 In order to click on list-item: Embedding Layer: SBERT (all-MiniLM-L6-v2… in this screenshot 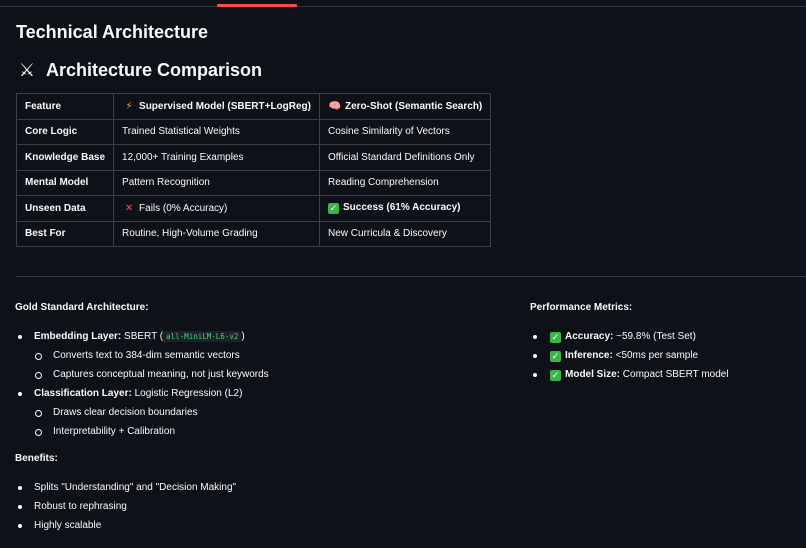, I will do `click(255, 336)`.